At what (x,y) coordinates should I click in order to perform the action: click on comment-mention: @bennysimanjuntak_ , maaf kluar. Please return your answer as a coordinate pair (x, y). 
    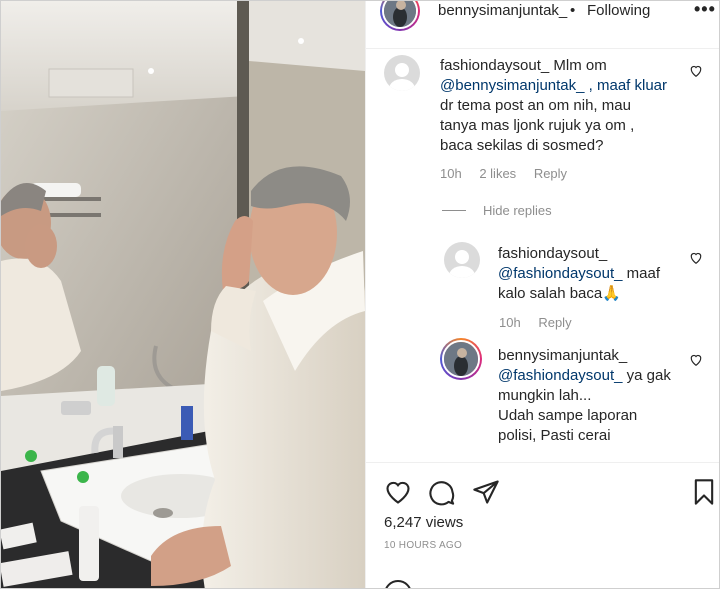
    Looking at the image, I should click on (553, 85).